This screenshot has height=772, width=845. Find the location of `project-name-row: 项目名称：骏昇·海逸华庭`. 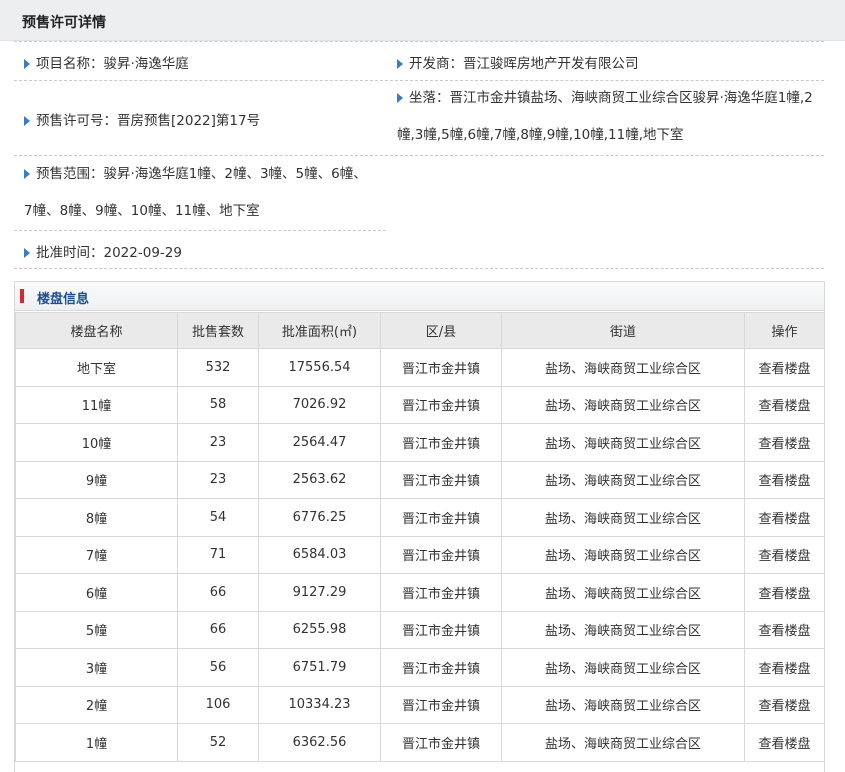

project-name-row: 项目名称：骏昇·海逸华庭 is located at coordinates (106, 62).